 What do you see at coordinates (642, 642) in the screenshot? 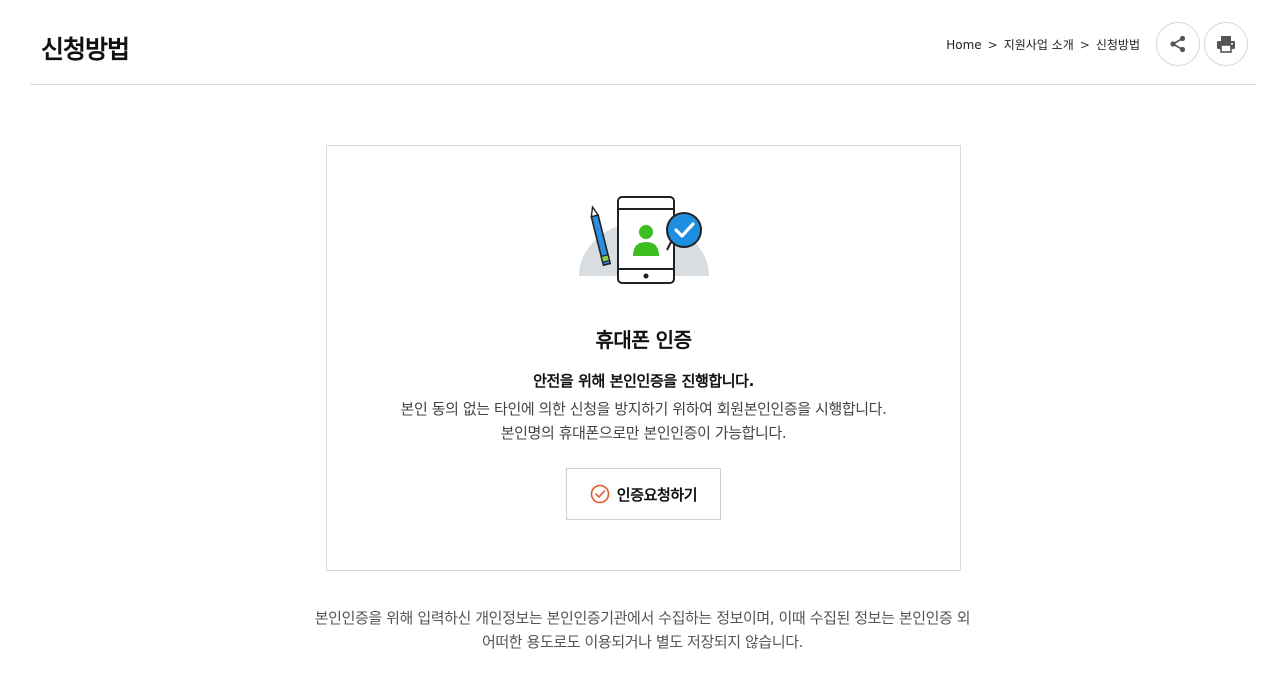
I see `privacy-notice-line: 어떠한 용도로도 이용되거나 별도 저장되지 않습니다.` at bounding box center [642, 642].